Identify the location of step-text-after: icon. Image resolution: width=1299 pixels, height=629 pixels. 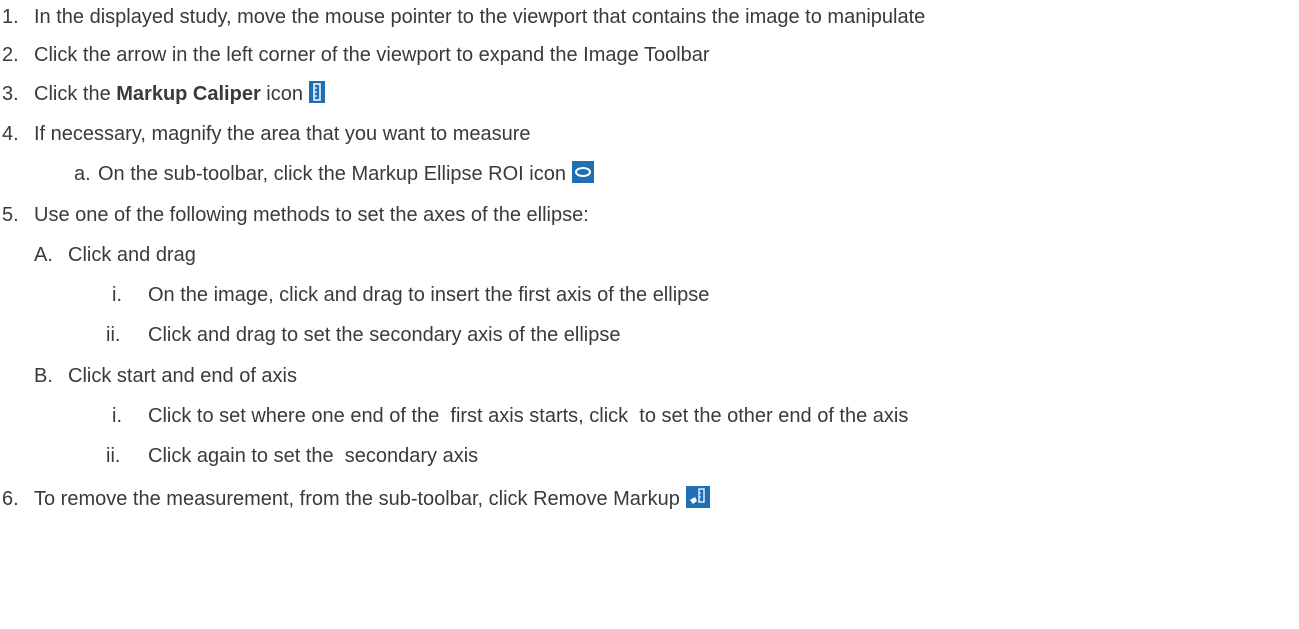
(281, 94).